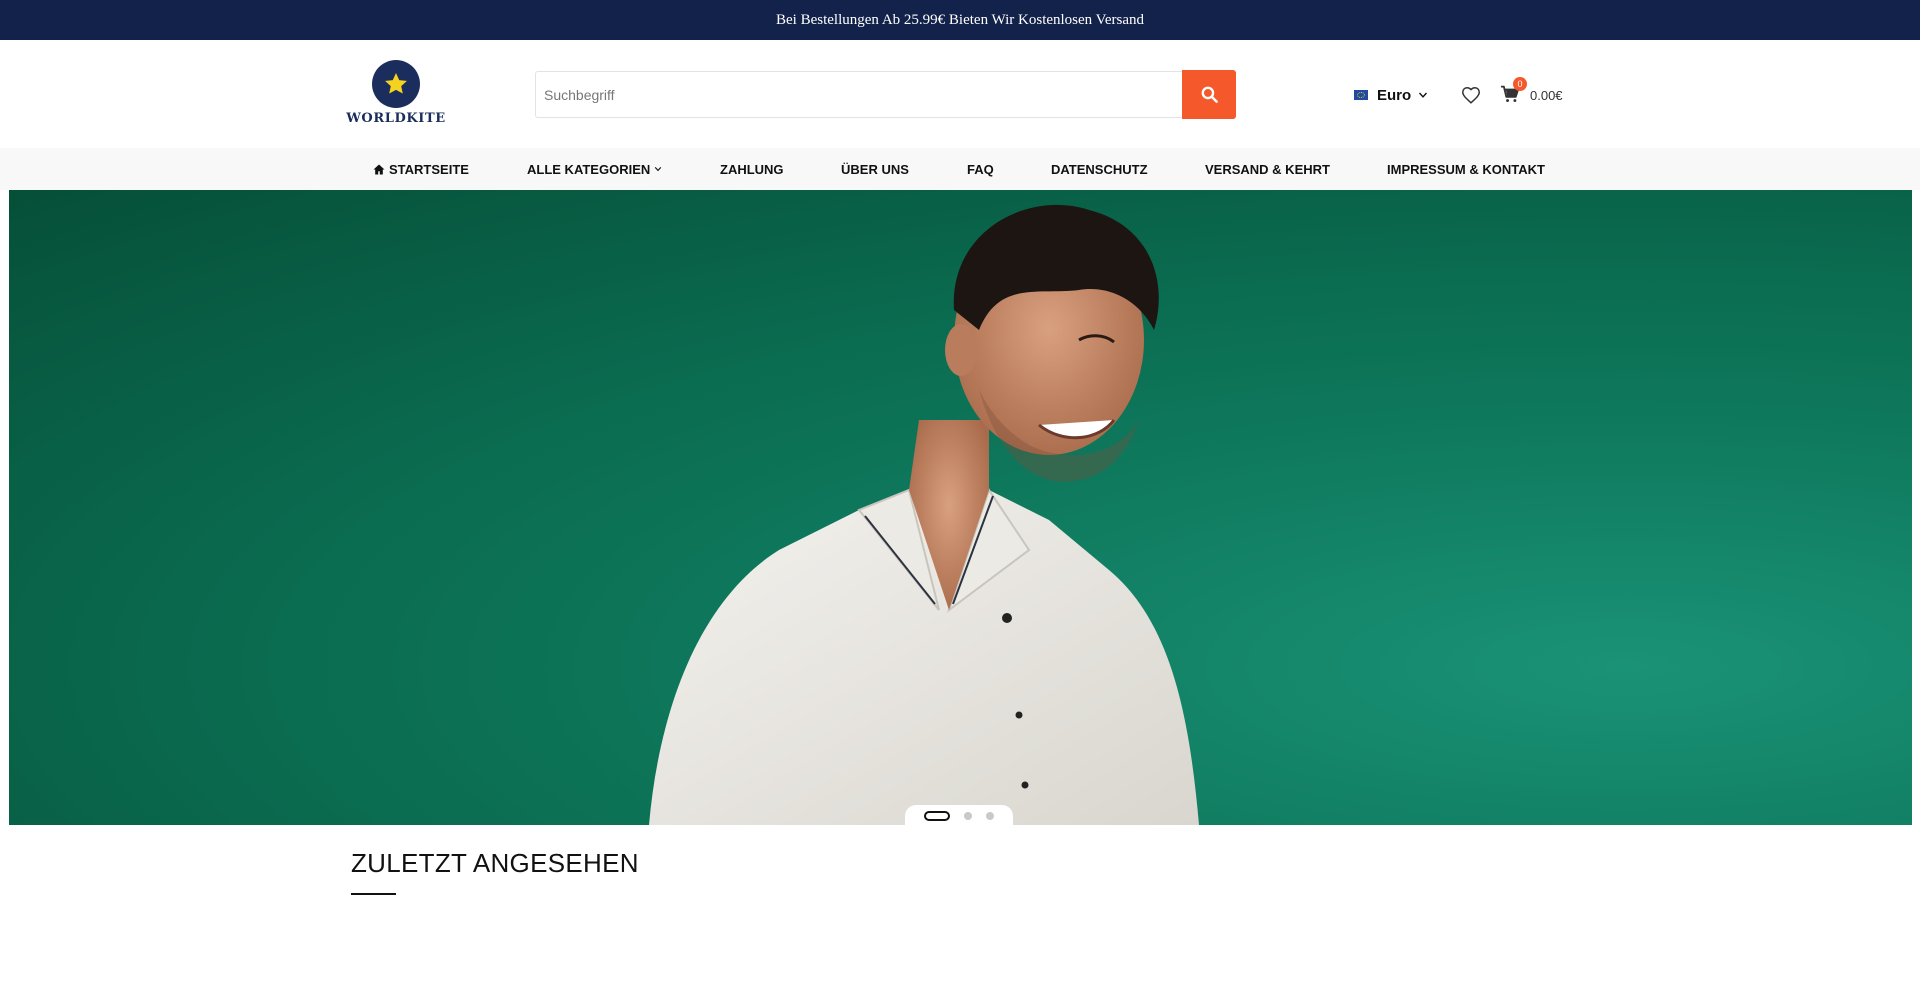 The width and height of the screenshot is (1920, 993). I want to click on nav-item-shipping: VERSAND & KEHRT, so click(1267, 169).